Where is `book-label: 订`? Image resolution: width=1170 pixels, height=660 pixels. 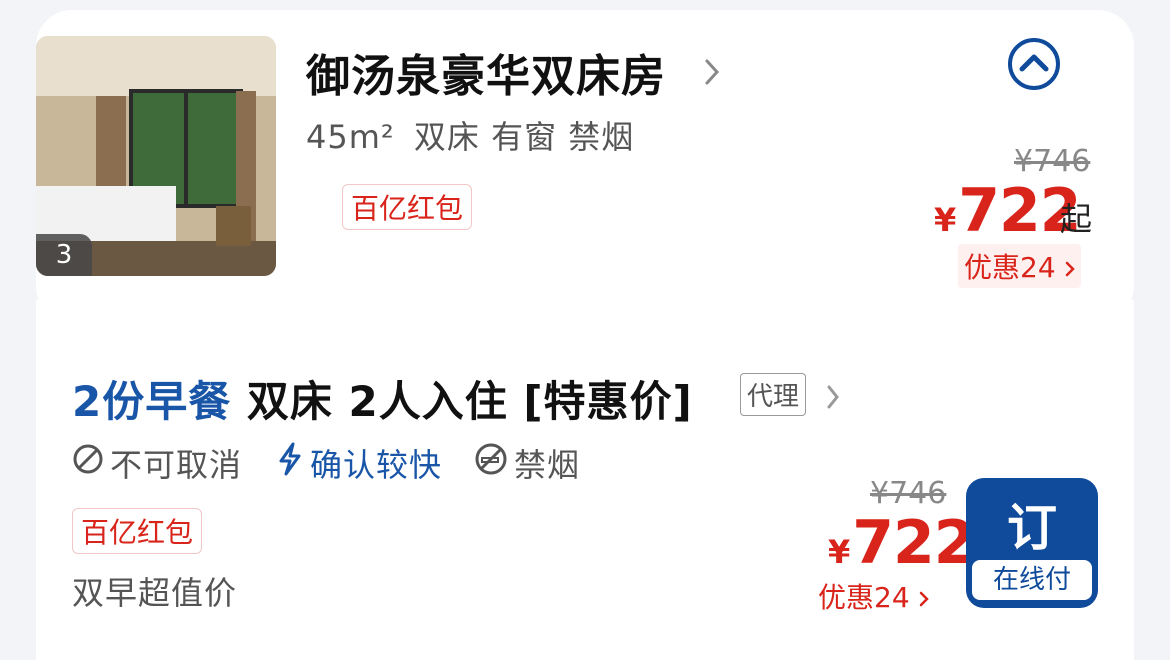
book-label: 订 is located at coordinates (1032, 528).